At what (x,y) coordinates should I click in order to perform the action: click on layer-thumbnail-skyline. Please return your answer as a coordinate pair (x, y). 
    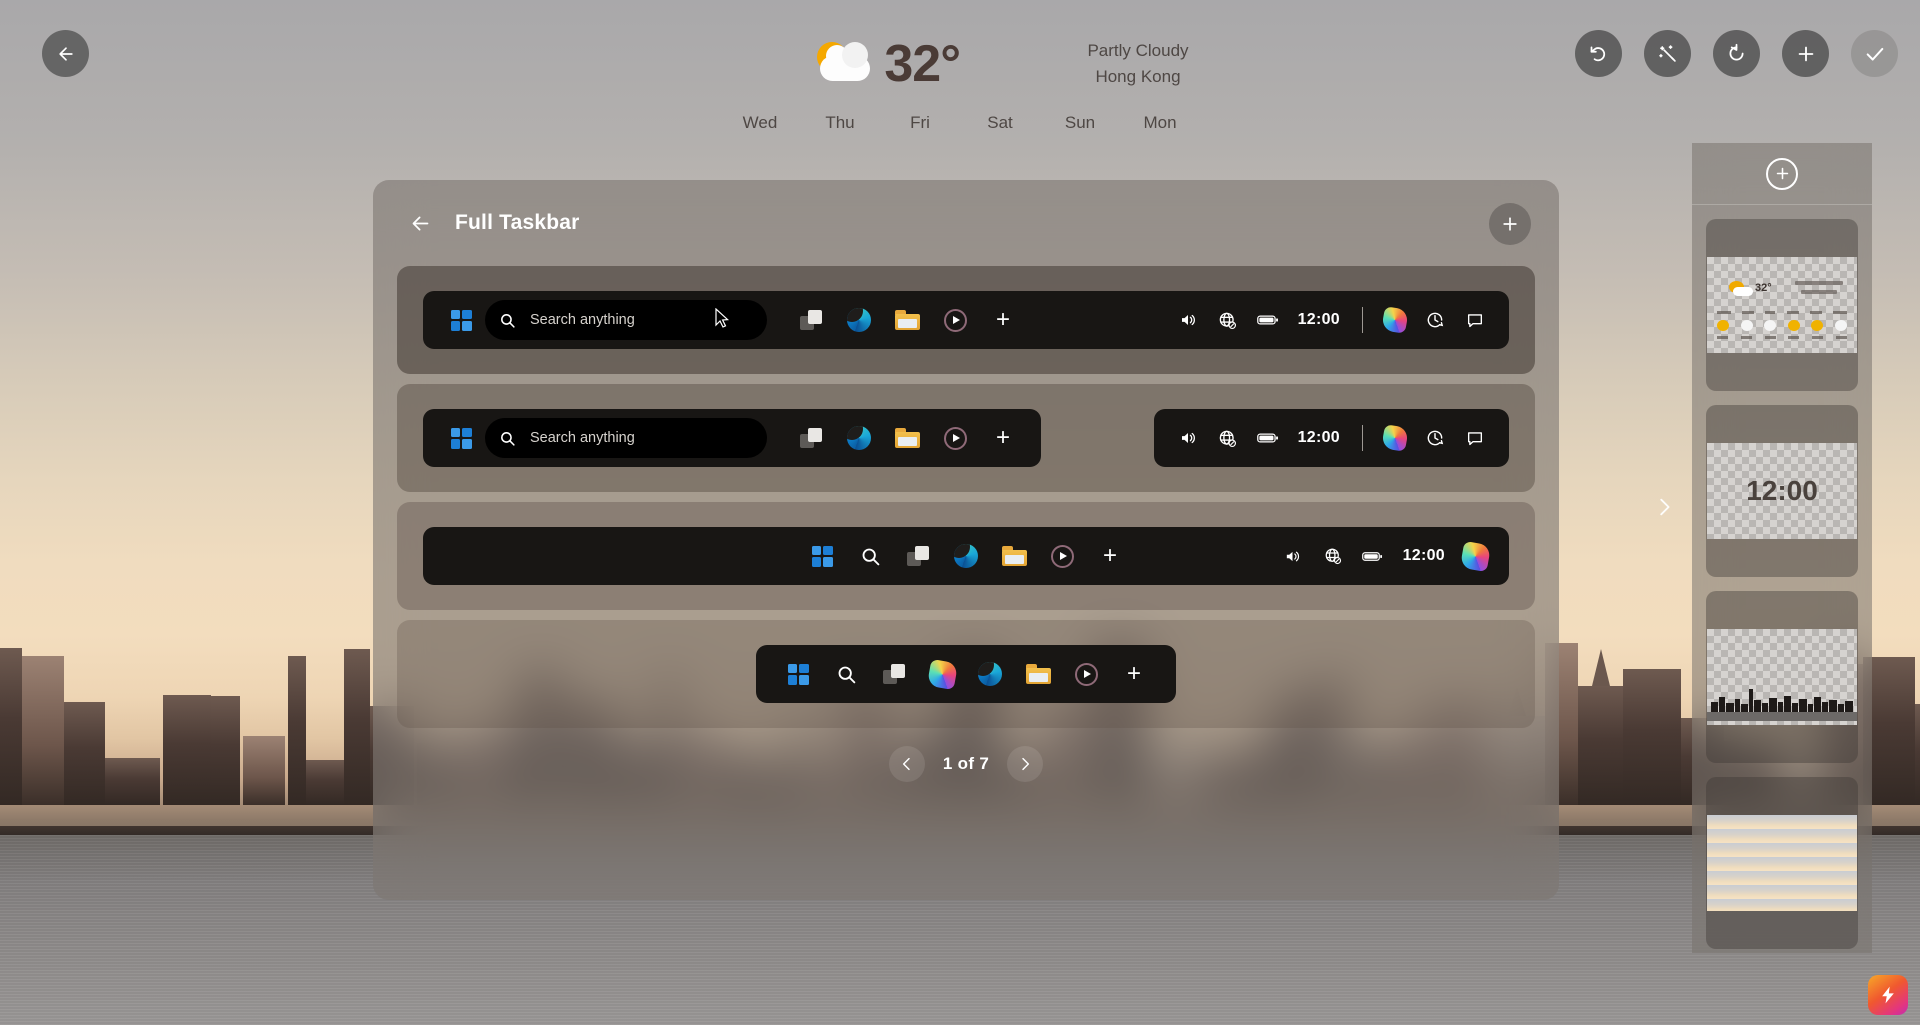
    Looking at the image, I should click on (1782, 677).